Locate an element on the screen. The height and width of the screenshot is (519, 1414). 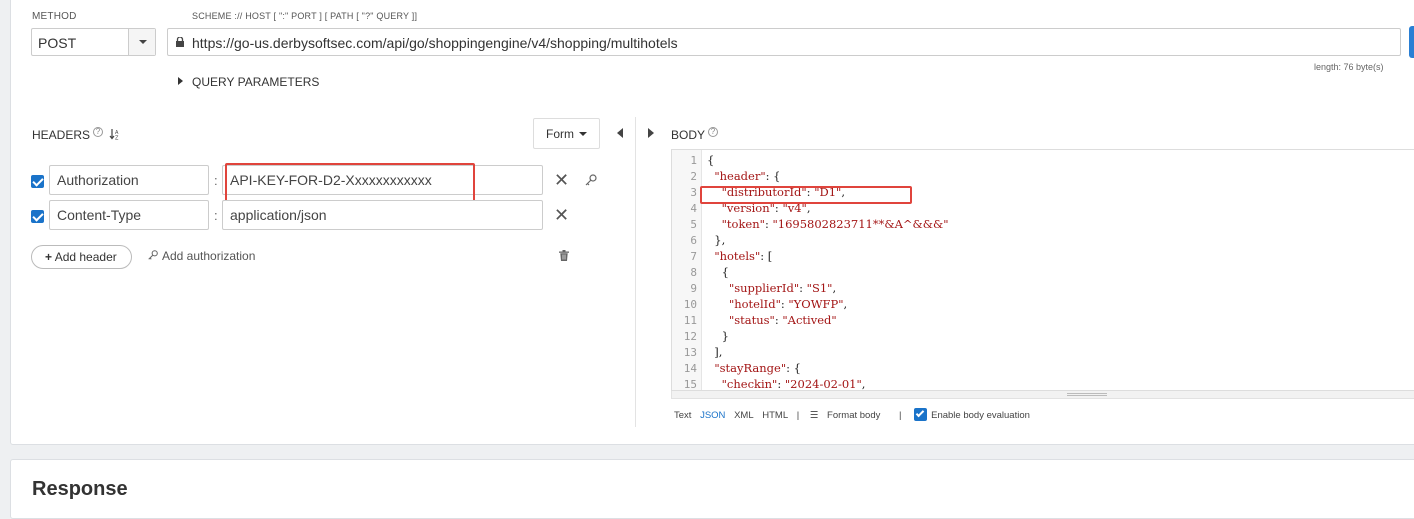
header-row-2-value: application/json is located at coordinates (382, 215).